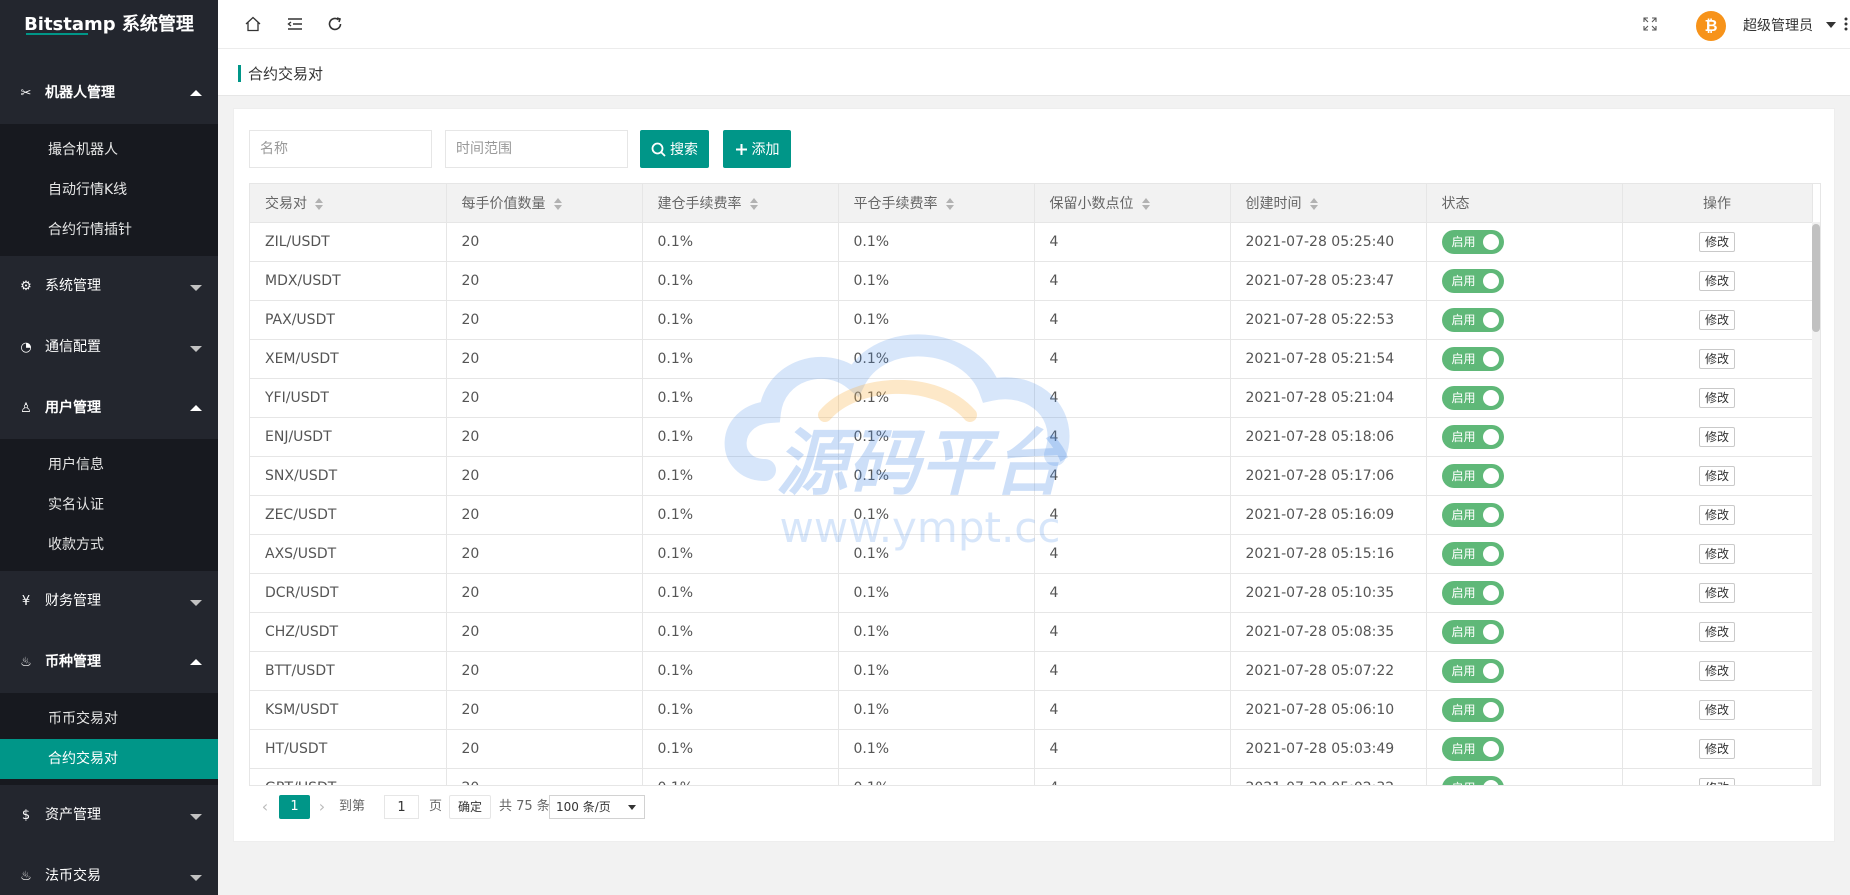 This screenshot has width=1850, height=895. Describe the element at coordinates (684, 150) in the screenshot. I see `search-button-label: 搜索` at that location.